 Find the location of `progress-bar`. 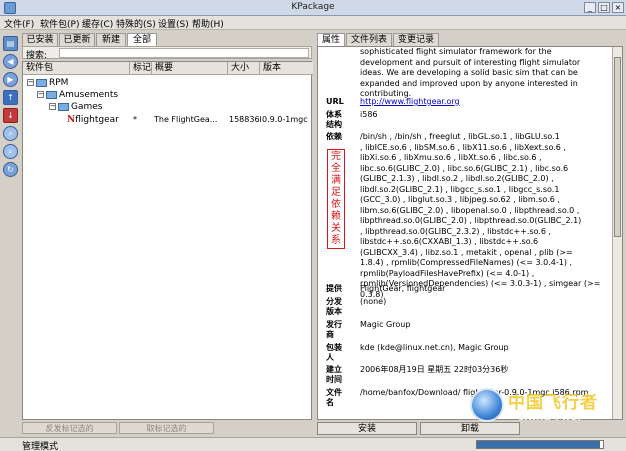

progress-bar is located at coordinates (540, 444).